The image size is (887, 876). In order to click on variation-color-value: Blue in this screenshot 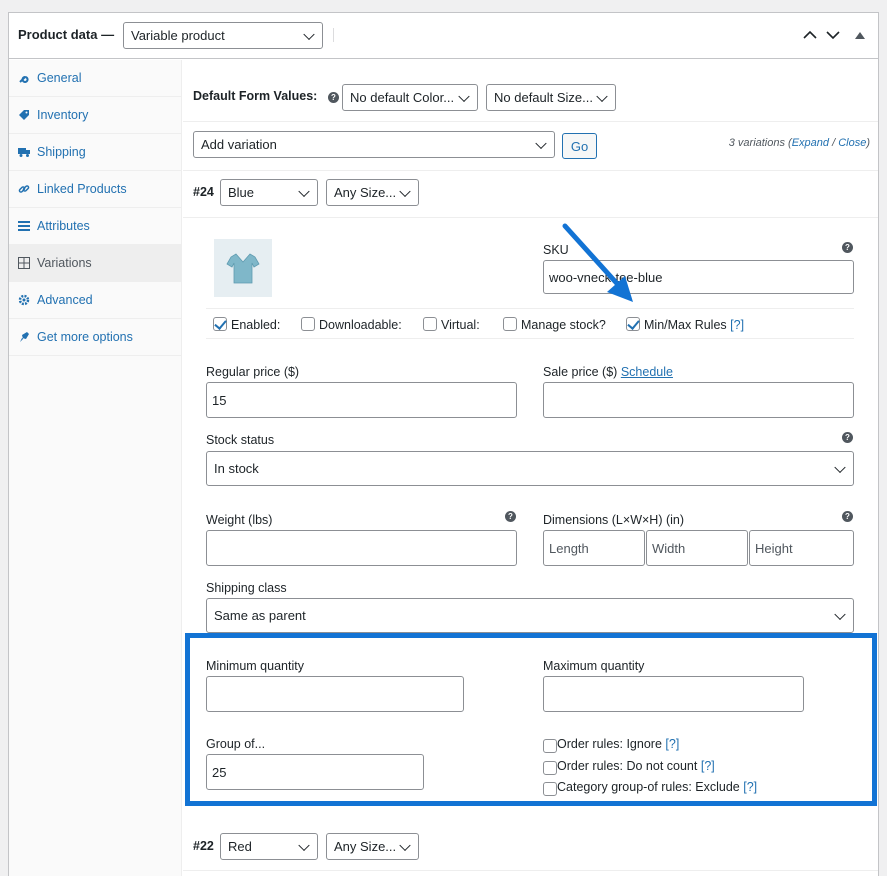, I will do `click(241, 192)`.